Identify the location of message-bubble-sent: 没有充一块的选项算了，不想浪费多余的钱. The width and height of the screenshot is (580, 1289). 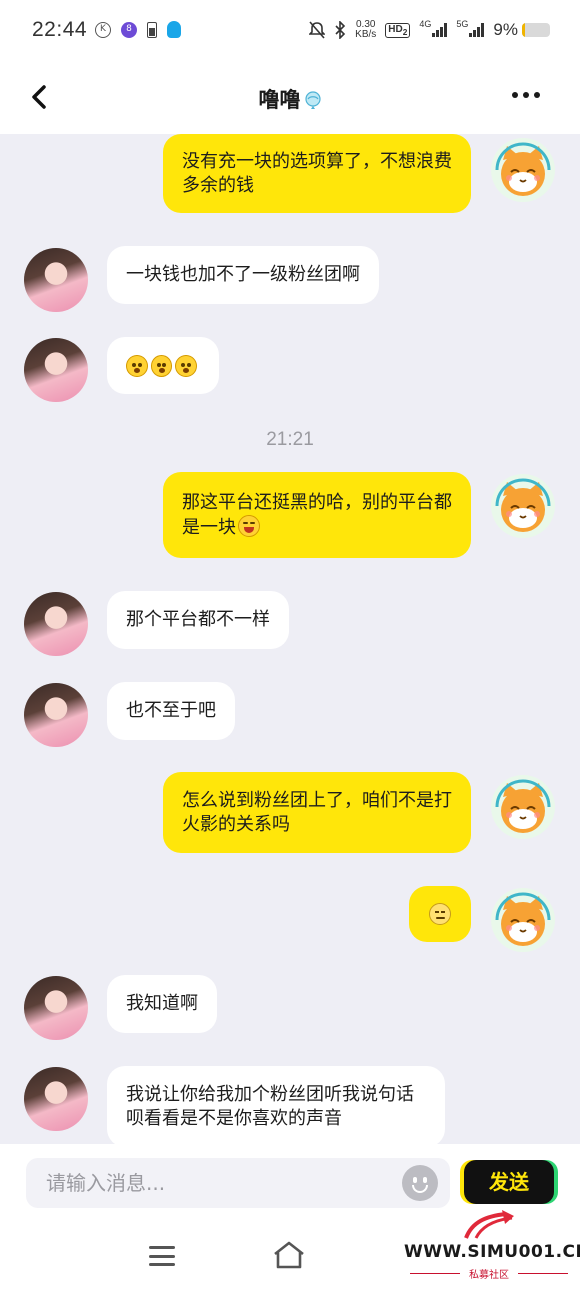
(317, 173).